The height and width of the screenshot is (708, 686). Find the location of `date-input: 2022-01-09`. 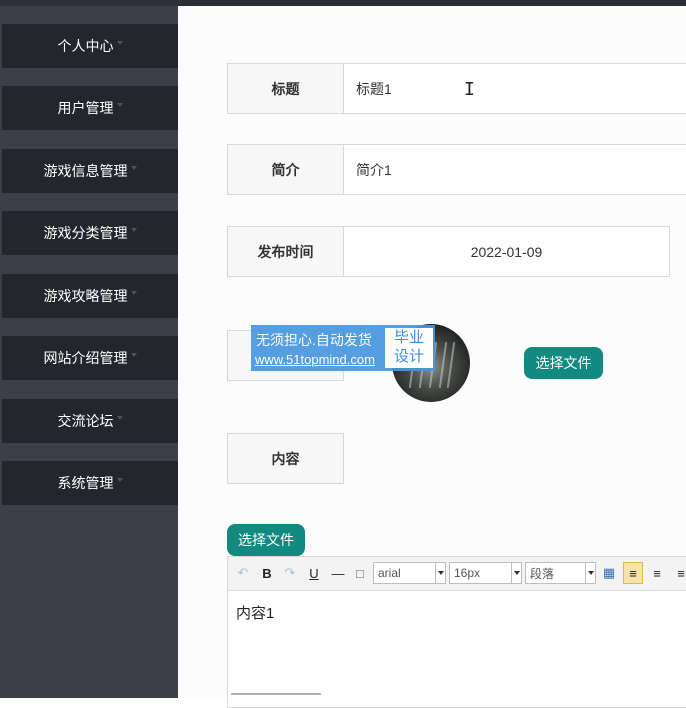

date-input: 2022-01-09 is located at coordinates (506, 251).